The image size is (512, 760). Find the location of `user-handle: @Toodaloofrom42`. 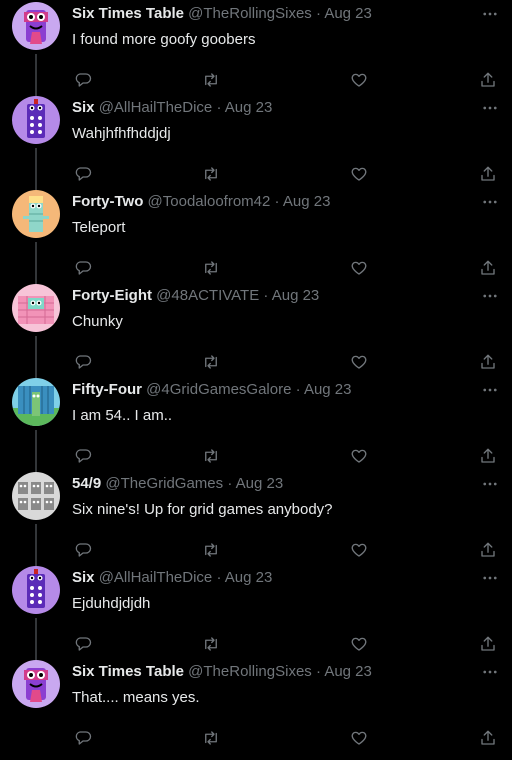

user-handle: @Toodaloofrom42 is located at coordinates (209, 201).